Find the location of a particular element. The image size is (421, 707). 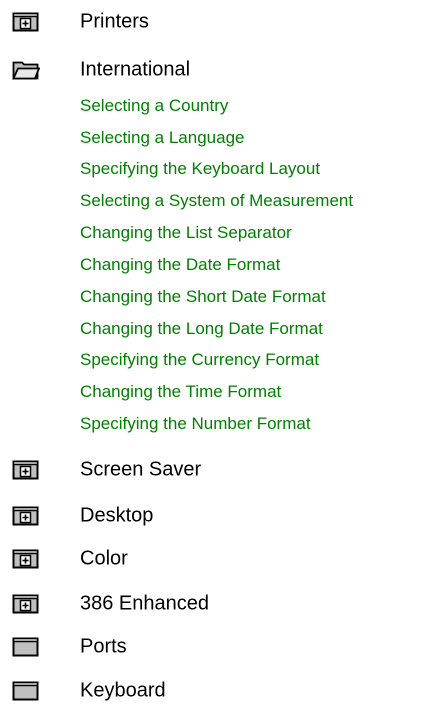

topic-link-selecting-language: Selecting a Language is located at coordinates (162, 138).